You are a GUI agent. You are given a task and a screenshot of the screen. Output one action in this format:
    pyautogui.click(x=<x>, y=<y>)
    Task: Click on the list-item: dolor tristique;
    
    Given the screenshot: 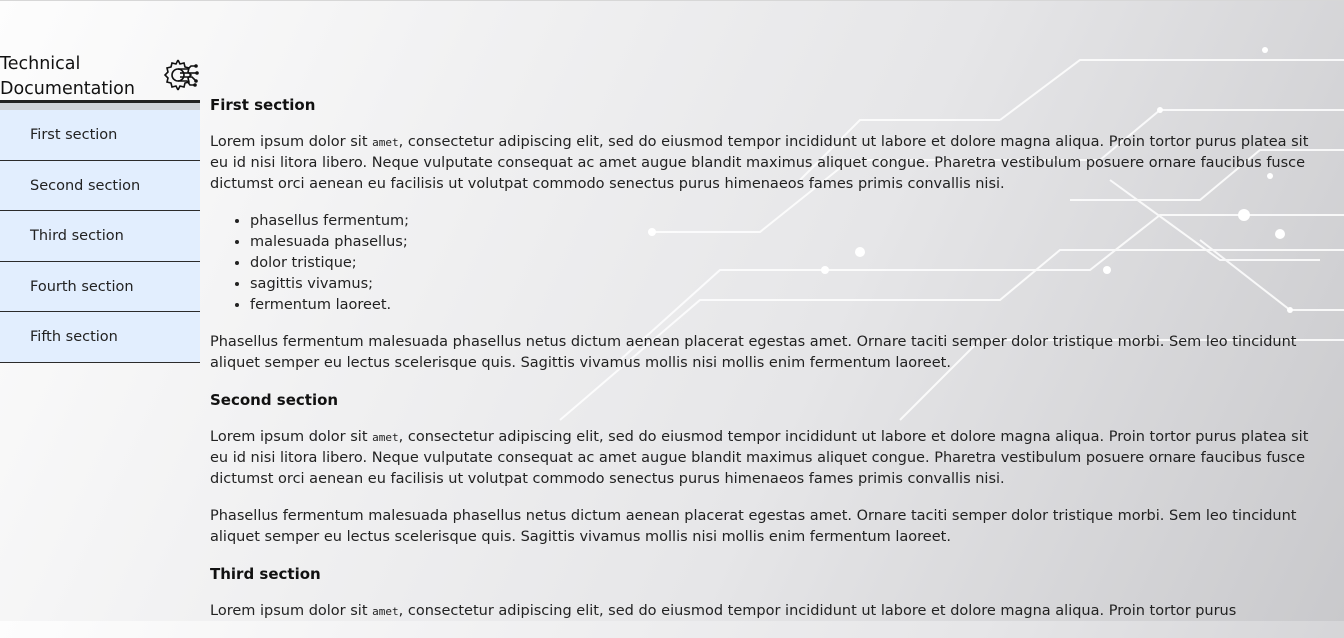 What is the action you would take?
    pyautogui.click(x=790, y=263)
    